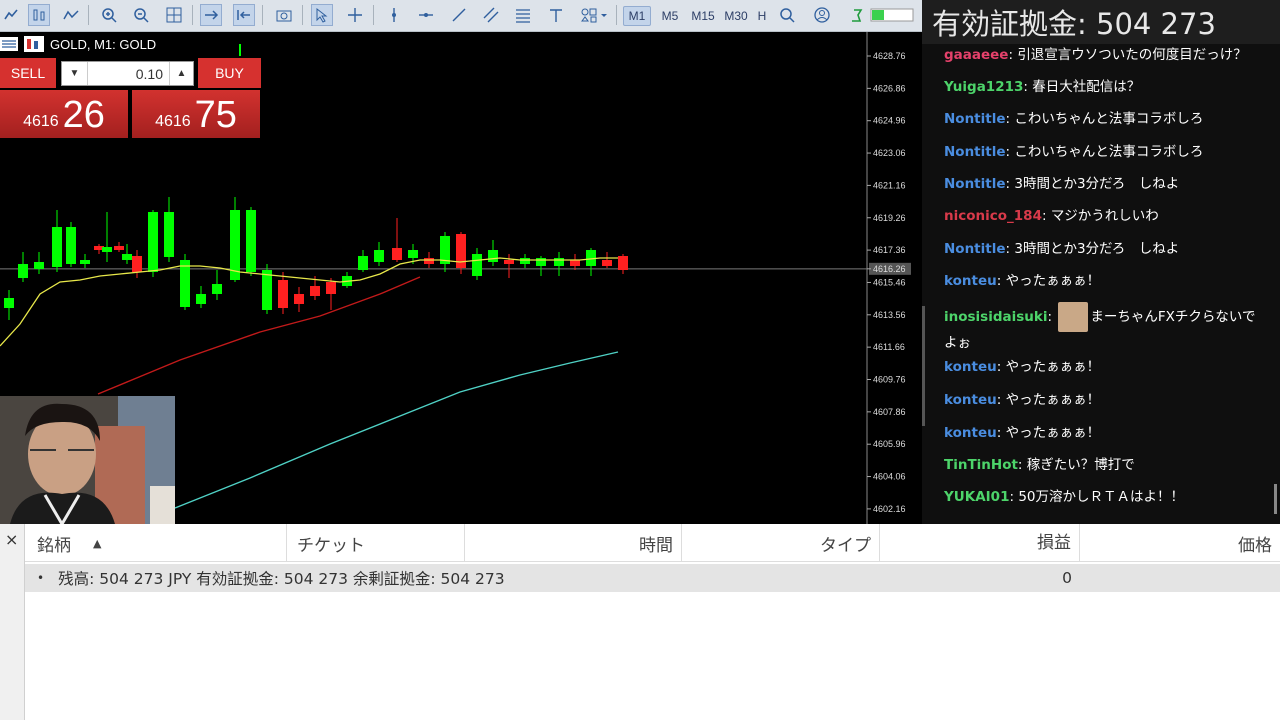  I want to click on trendline-icon, so click(459, 15).